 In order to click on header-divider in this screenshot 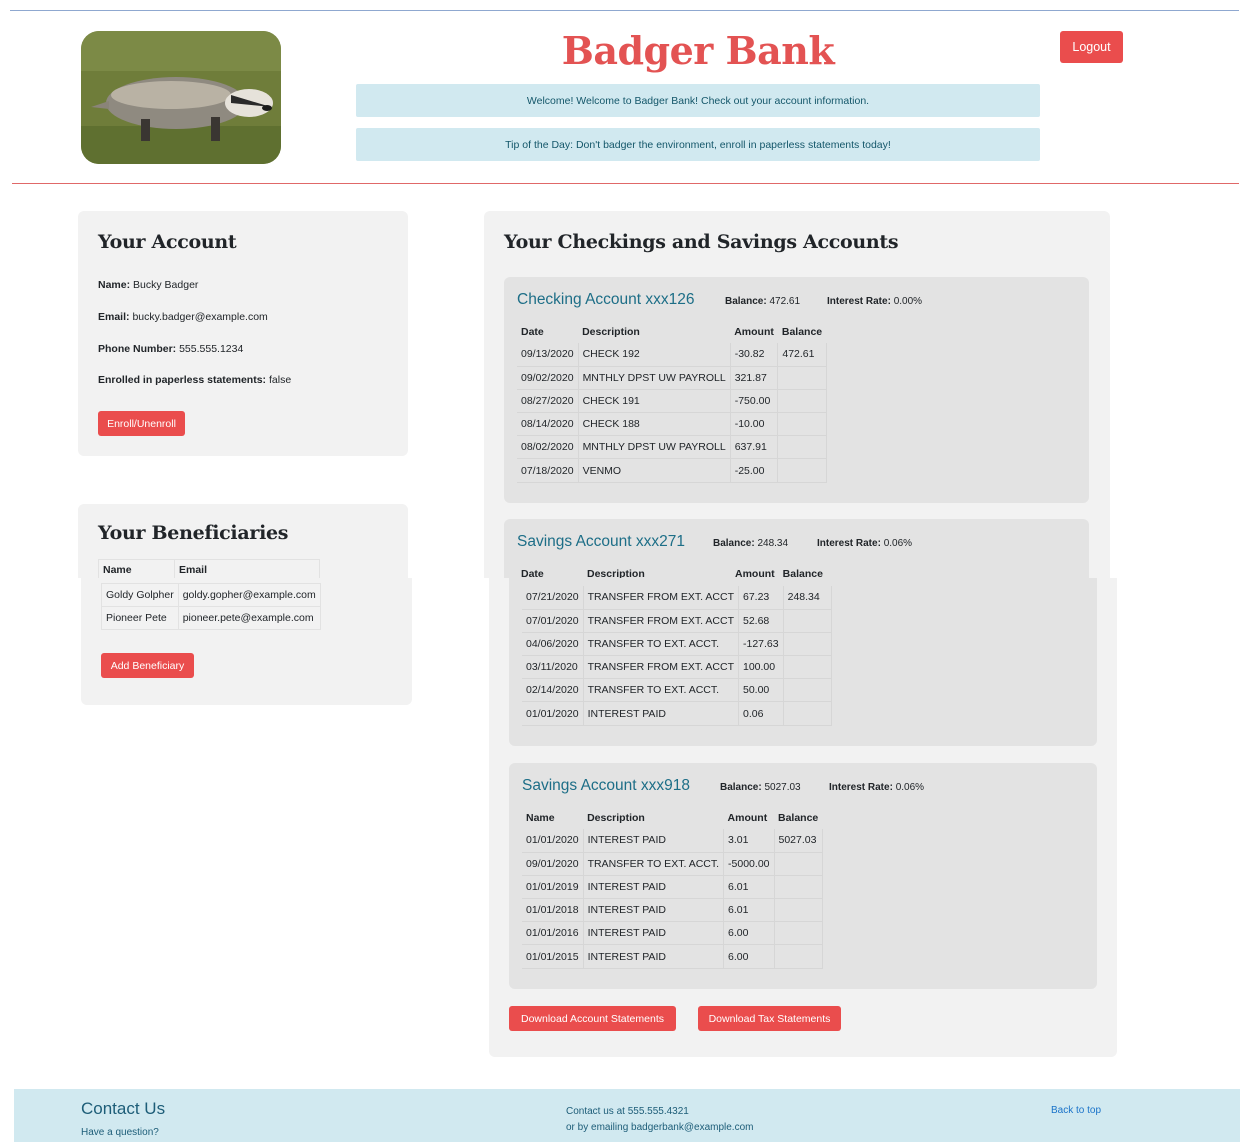, I will do `click(625, 183)`.